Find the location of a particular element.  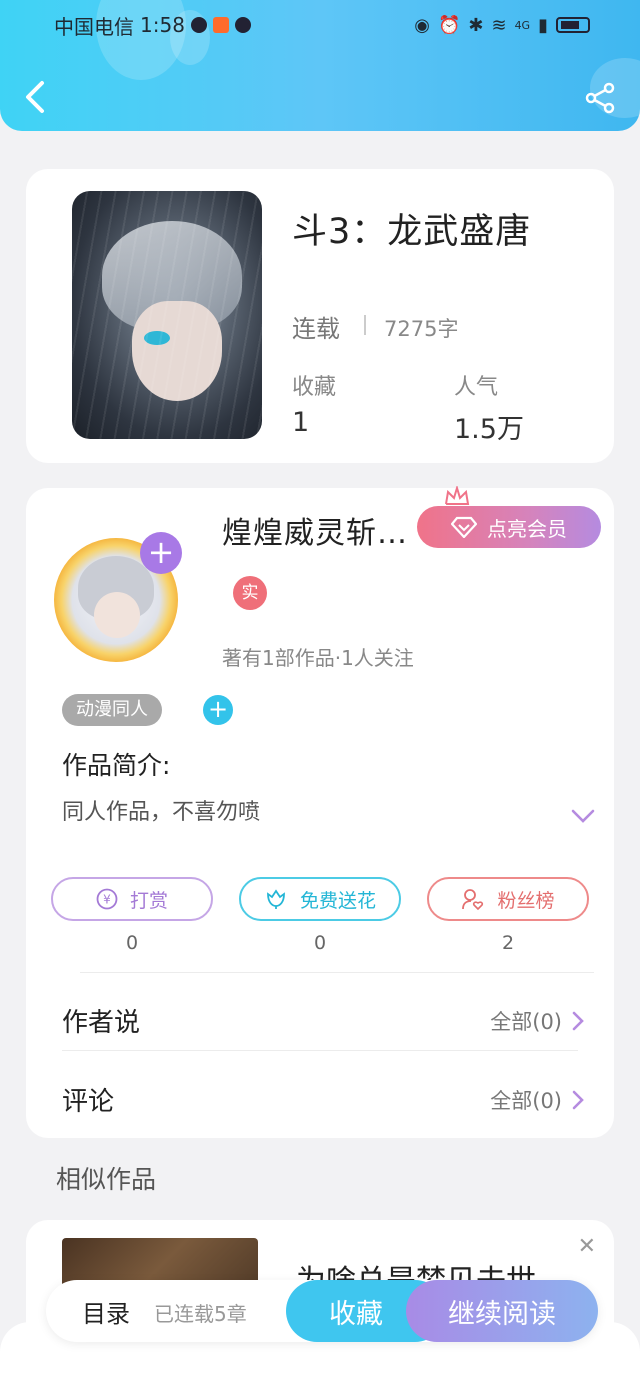

fans-label: 粉丝榜 is located at coordinates (526, 900).